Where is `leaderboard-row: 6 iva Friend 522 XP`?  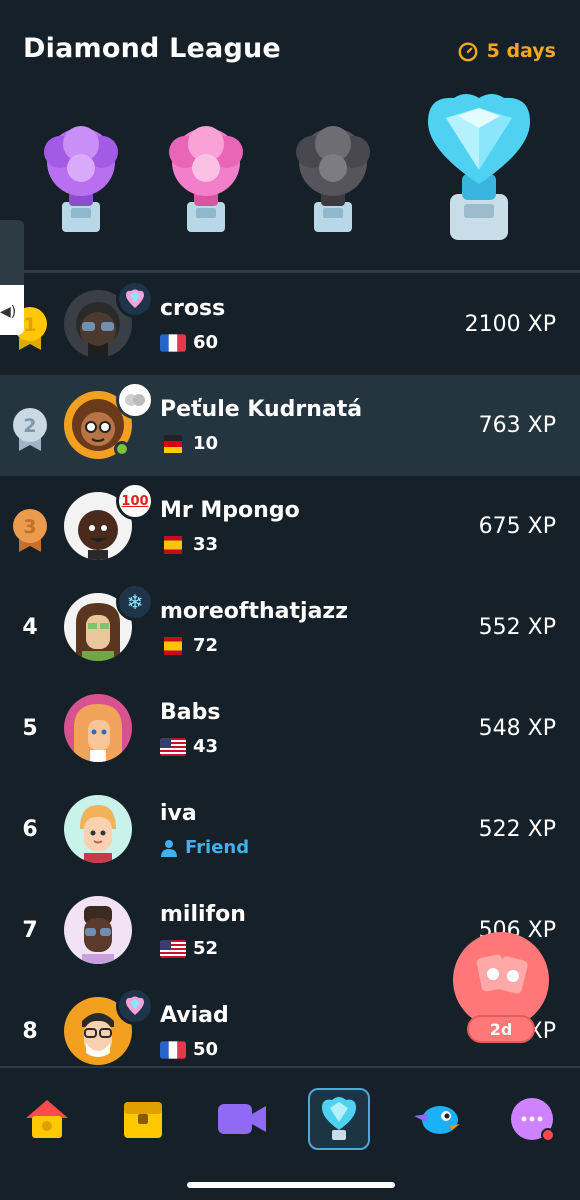
leaderboard-row: 6 iva Friend 522 XP is located at coordinates (290, 829).